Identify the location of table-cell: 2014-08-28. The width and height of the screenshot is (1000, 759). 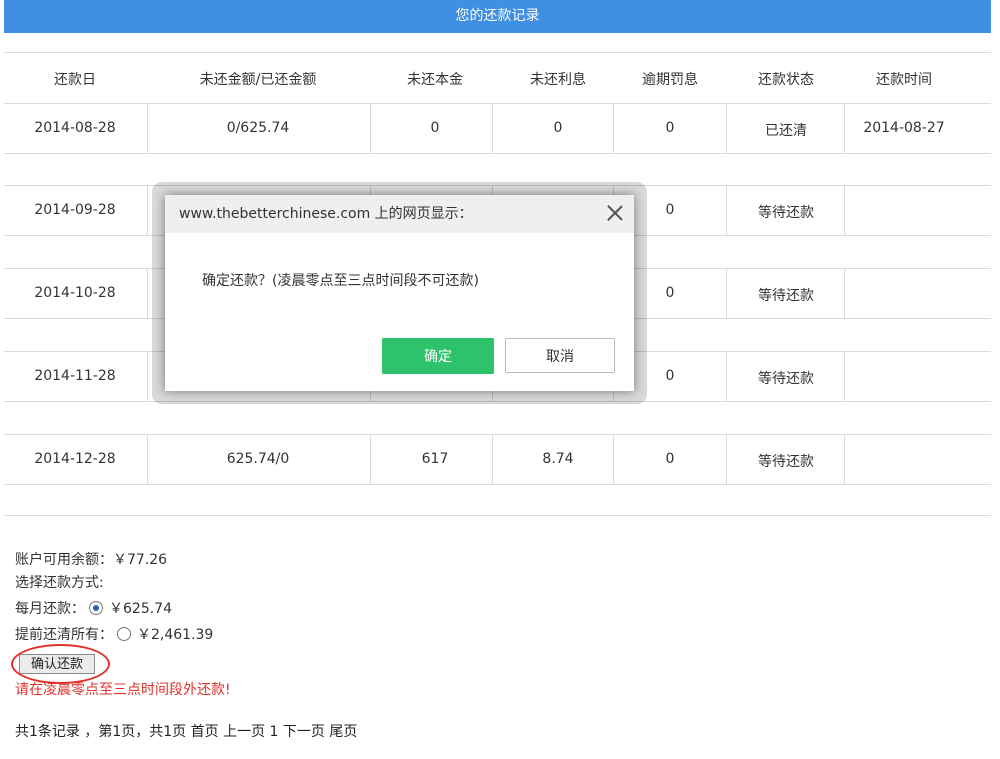
(75, 128).